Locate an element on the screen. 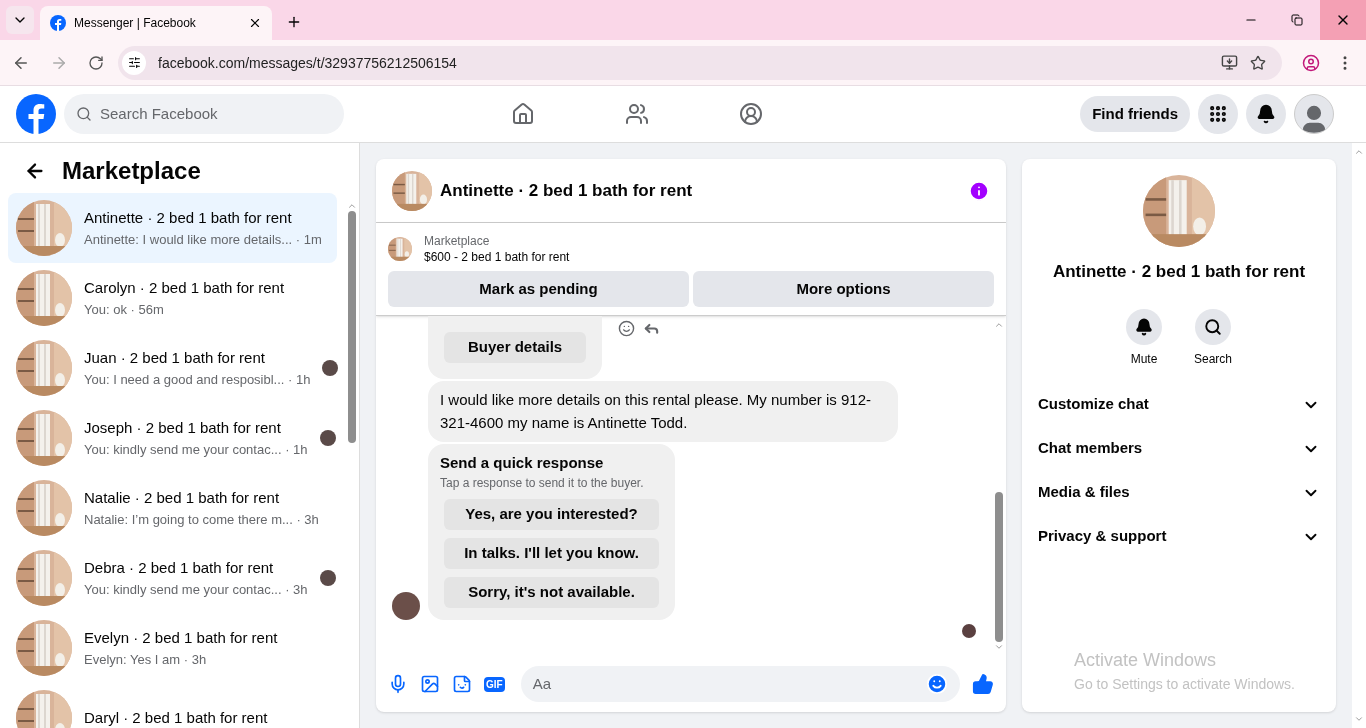  url-text: facebook.com/messages/t/32937756212506154 is located at coordinates (308, 63).